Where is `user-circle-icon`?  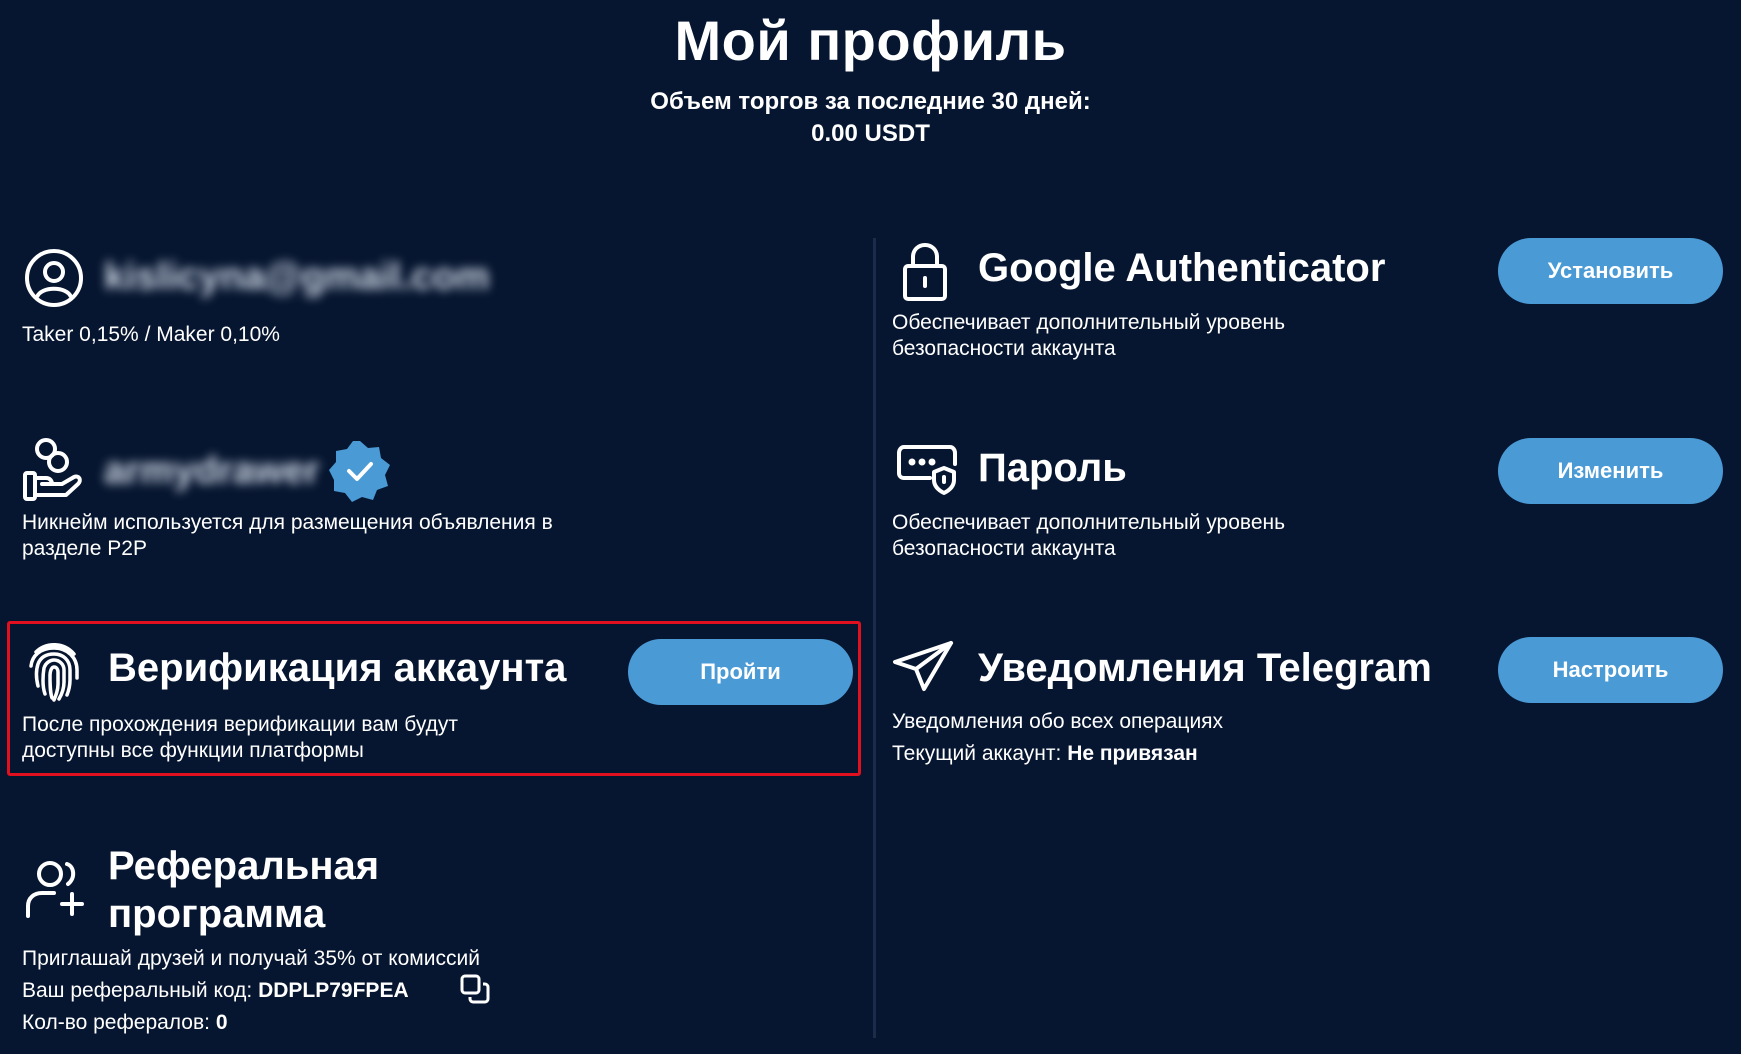 user-circle-icon is located at coordinates (54, 278).